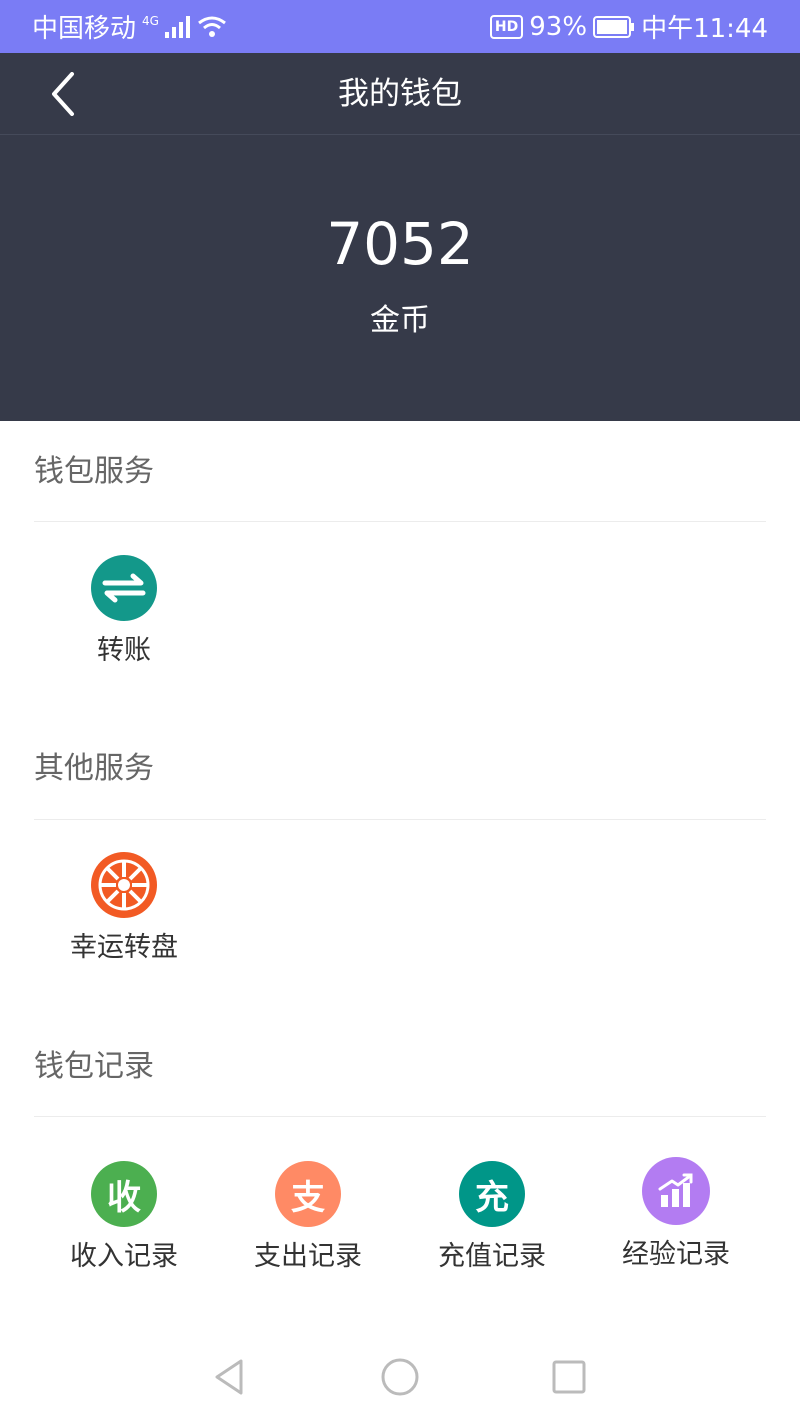 The height and width of the screenshot is (1422, 800). What do you see at coordinates (676, 1191) in the screenshot?
I see `experience-chart-icon` at bounding box center [676, 1191].